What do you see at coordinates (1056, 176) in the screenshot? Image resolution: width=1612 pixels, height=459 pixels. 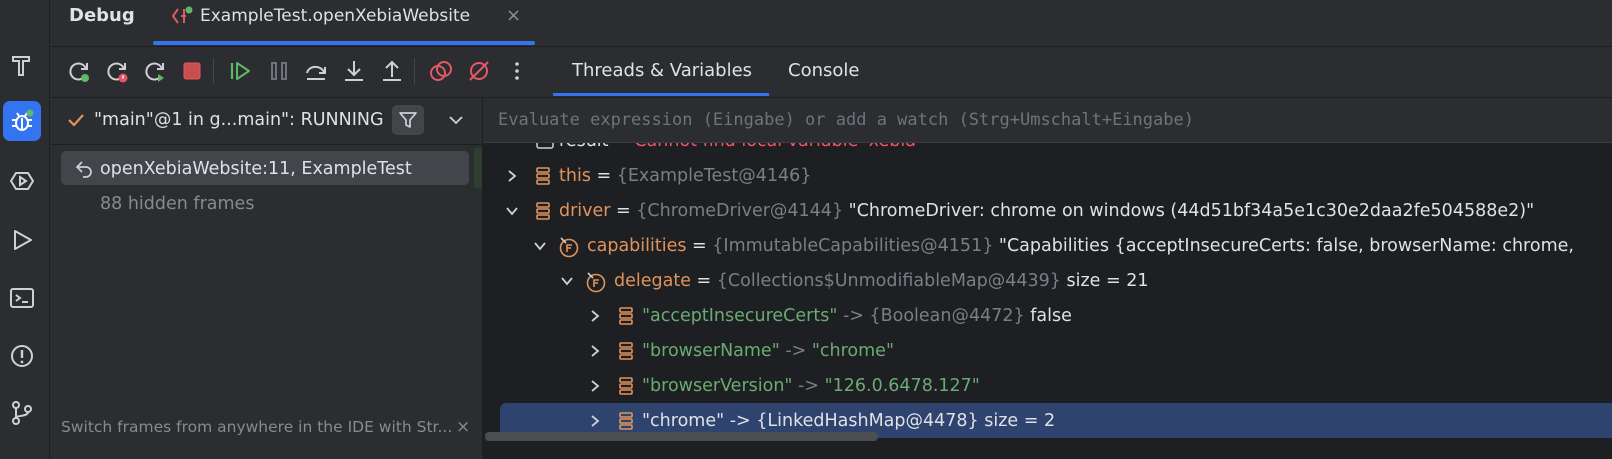 I see `variable-row-this: this = {ExampleTest@4146}` at bounding box center [1056, 176].